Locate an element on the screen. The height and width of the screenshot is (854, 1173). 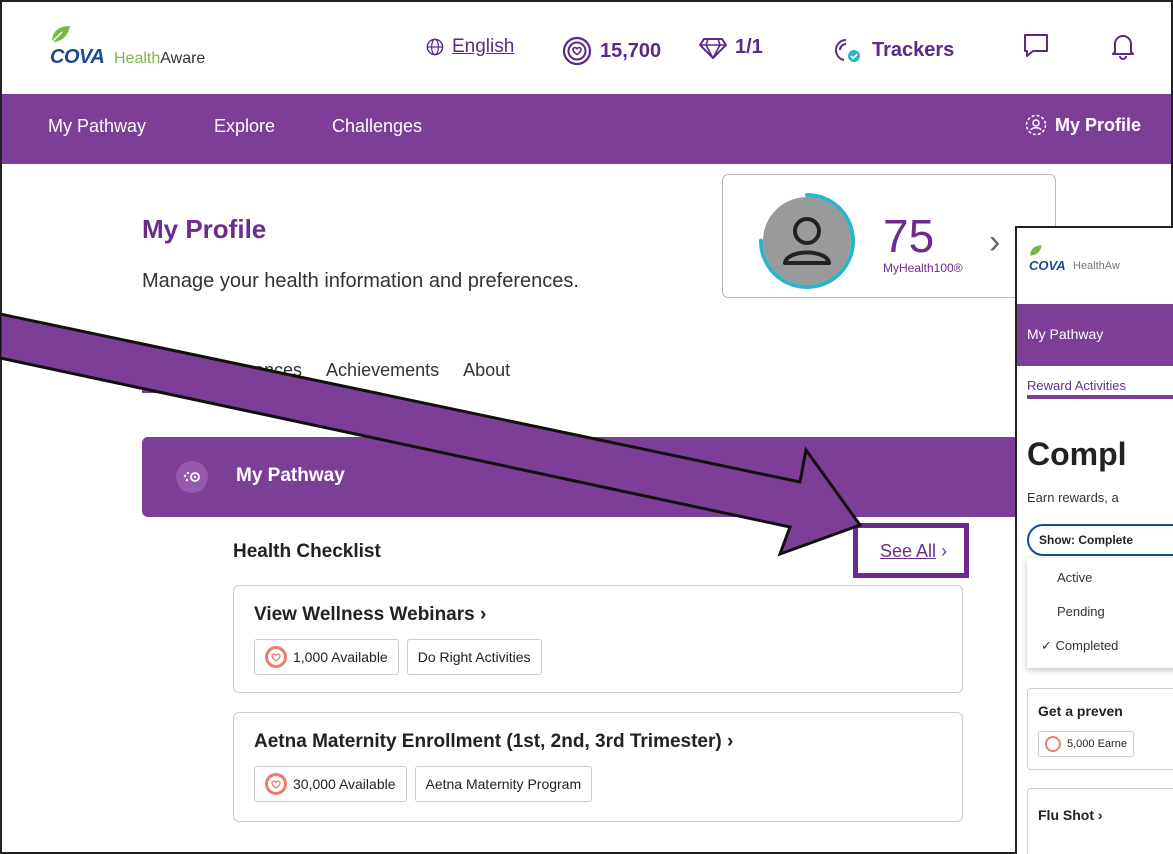
tab-preferences: ences is located at coordinates (278, 375).